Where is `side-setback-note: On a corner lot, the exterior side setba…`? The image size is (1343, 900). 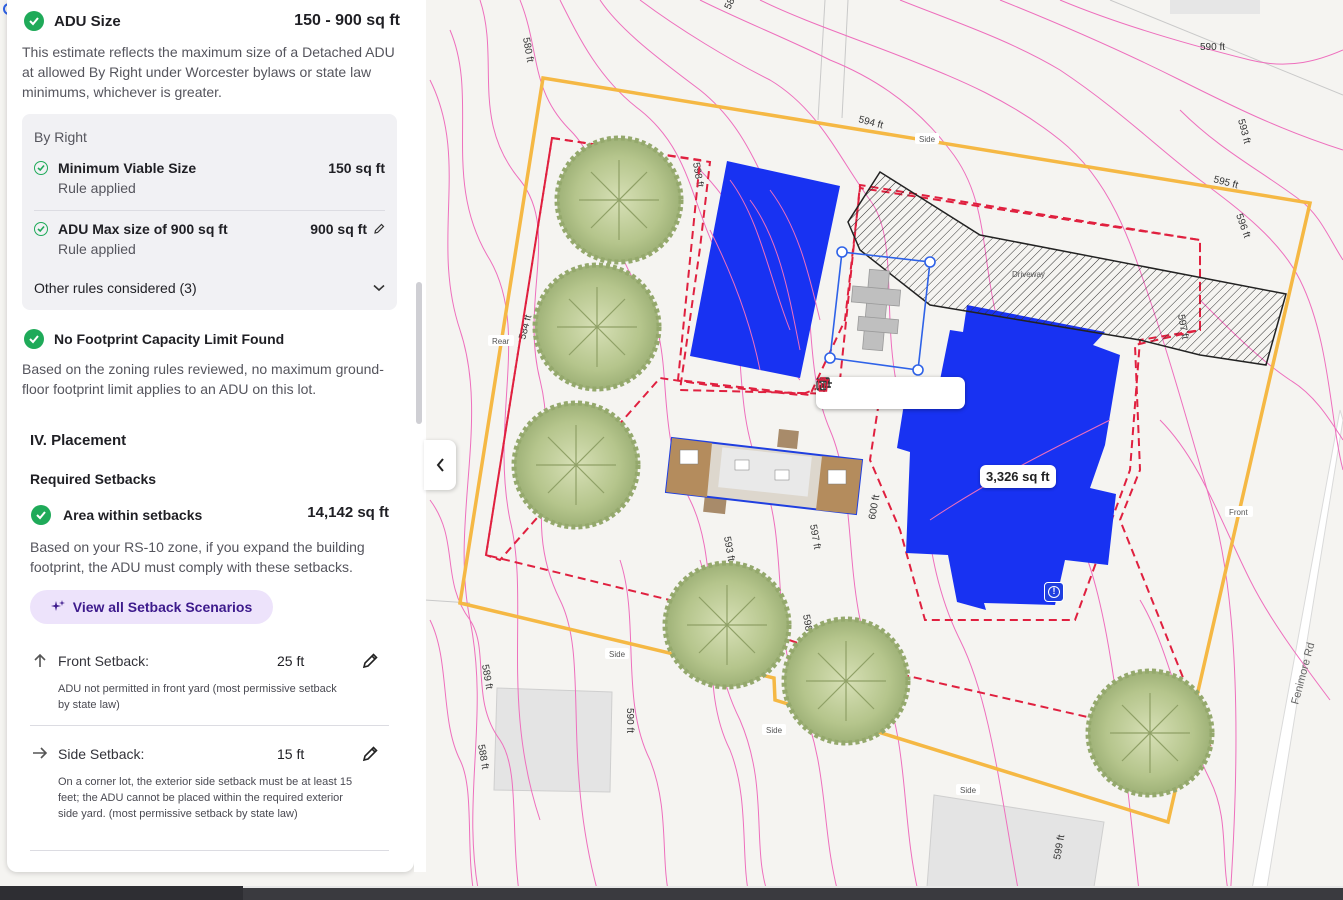
side-setback-note: On a corner lot, the exterior side setba… is located at coordinates (205, 798).